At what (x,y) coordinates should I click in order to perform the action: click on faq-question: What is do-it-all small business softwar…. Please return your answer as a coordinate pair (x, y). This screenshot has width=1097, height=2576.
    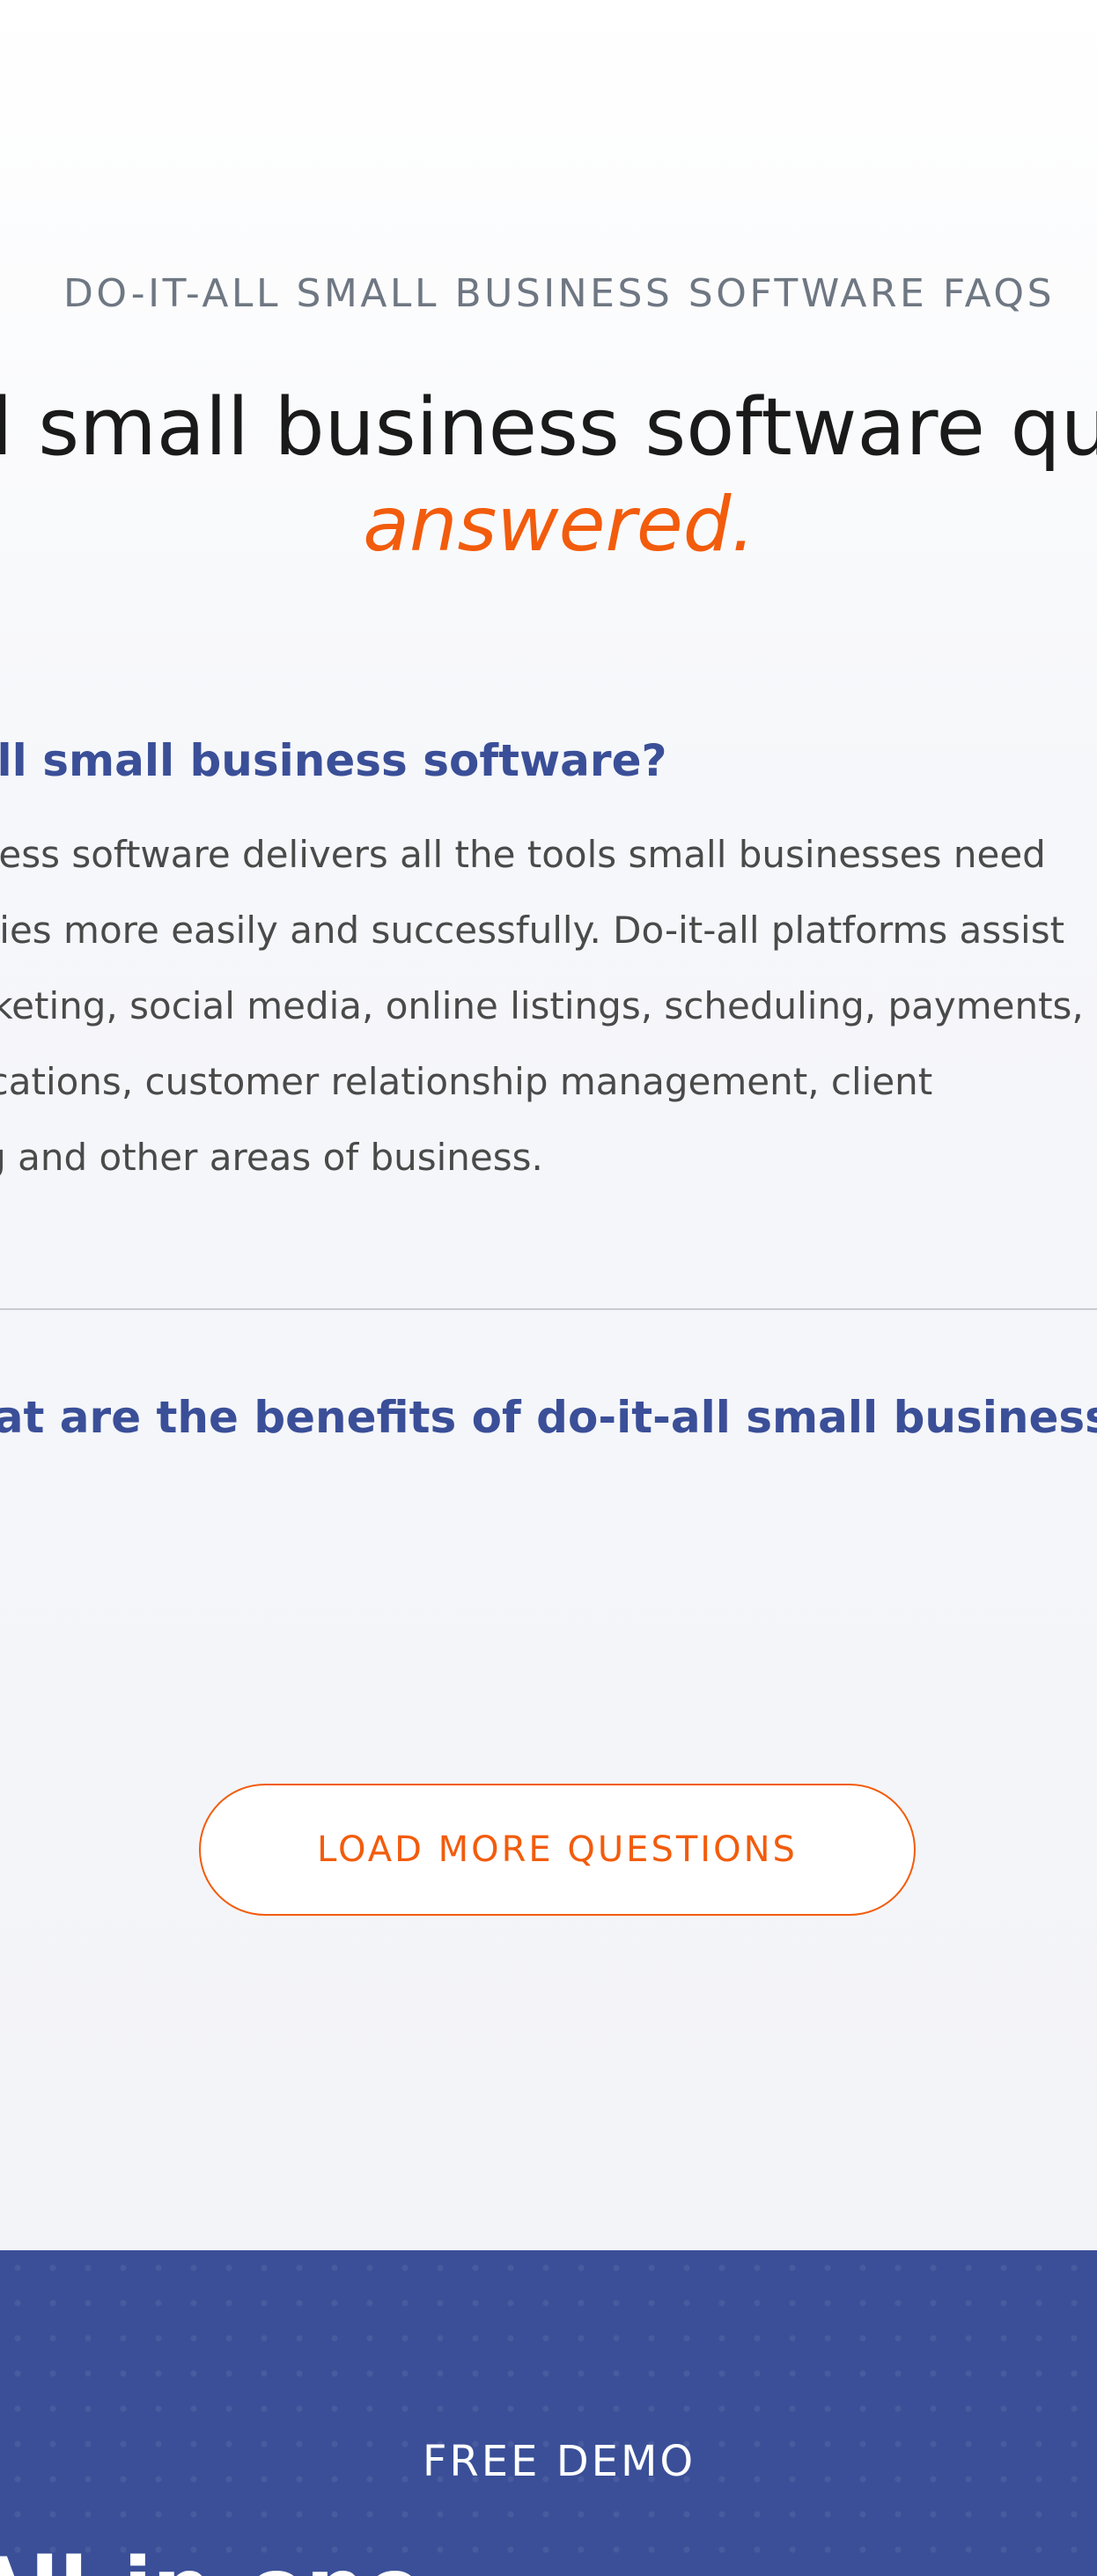
    Looking at the image, I should click on (333, 761).